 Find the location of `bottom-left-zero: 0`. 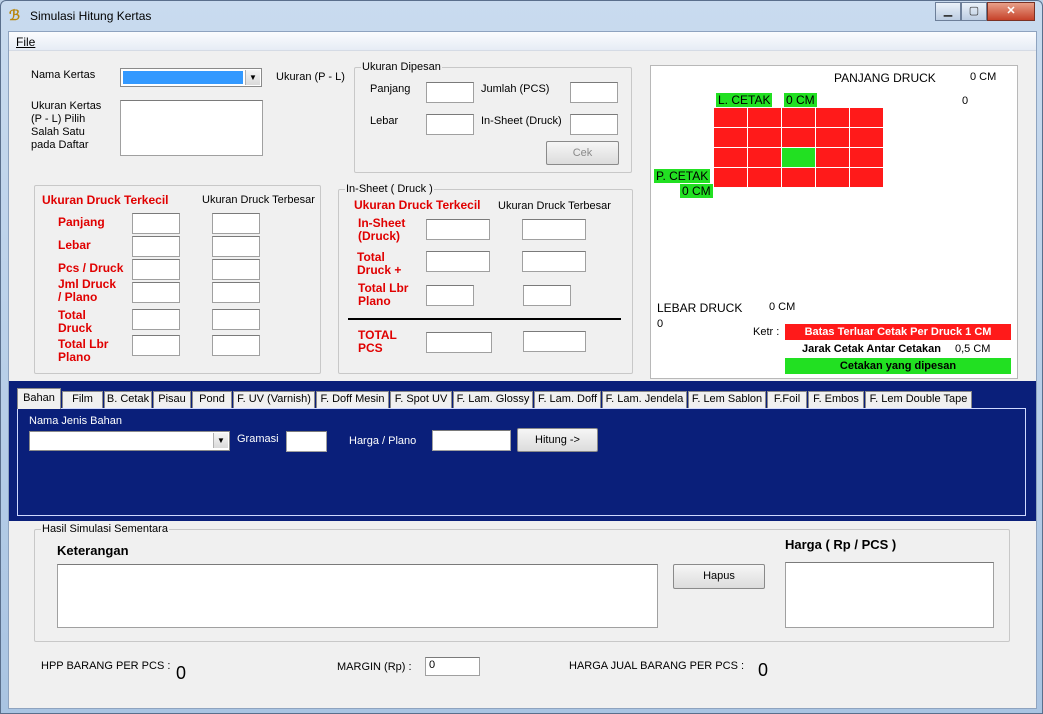

bottom-left-zero: 0 is located at coordinates (660, 324).